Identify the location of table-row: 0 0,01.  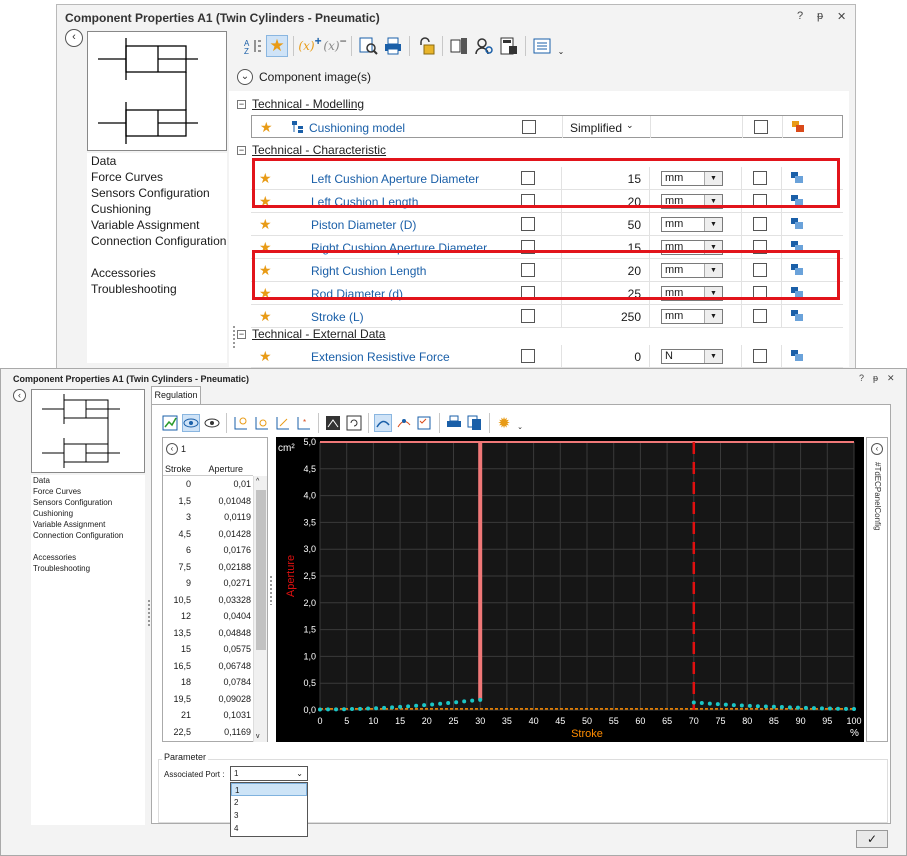
(208, 484).